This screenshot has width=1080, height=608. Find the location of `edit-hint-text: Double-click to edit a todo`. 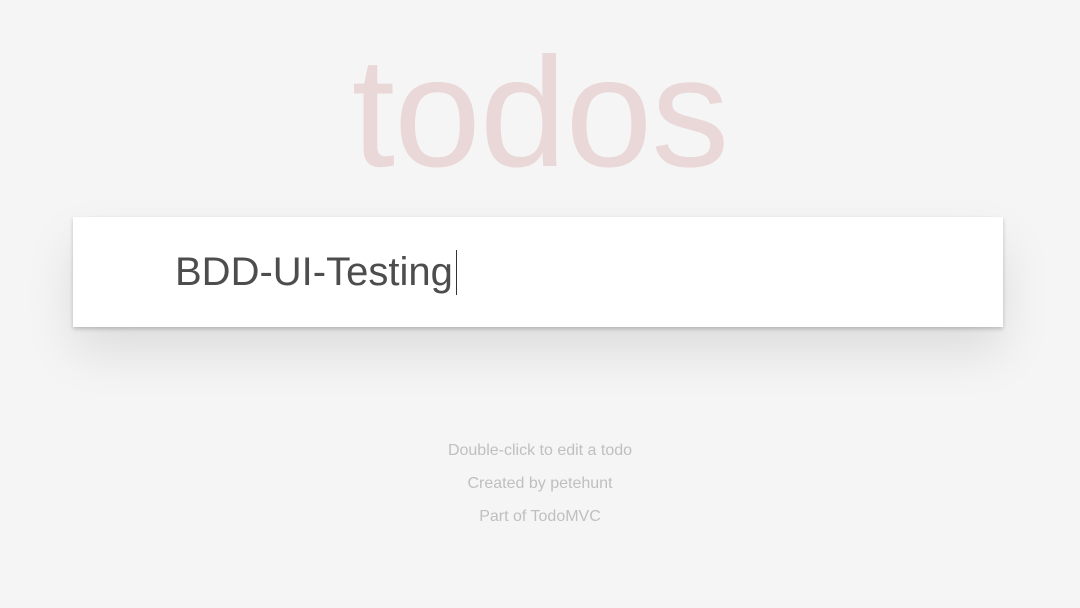

edit-hint-text: Double-click to edit a todo is located at coordinates (540, 450).